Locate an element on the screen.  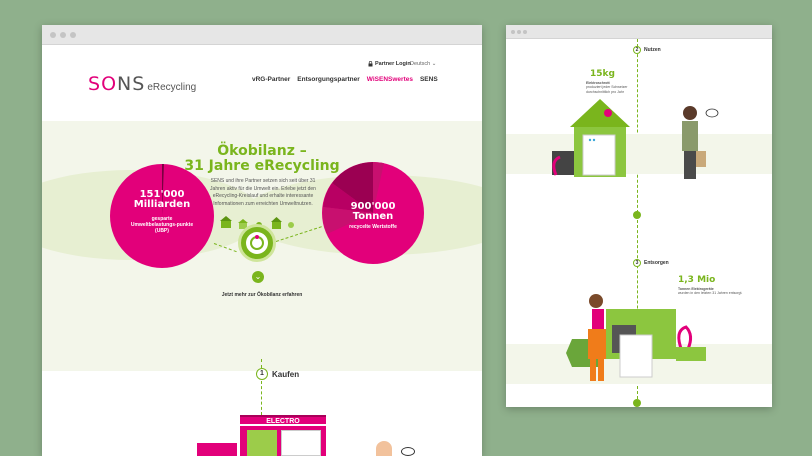
nav-item-wisenswertes: WiSENSwertes is located at coordinates (390, 79).